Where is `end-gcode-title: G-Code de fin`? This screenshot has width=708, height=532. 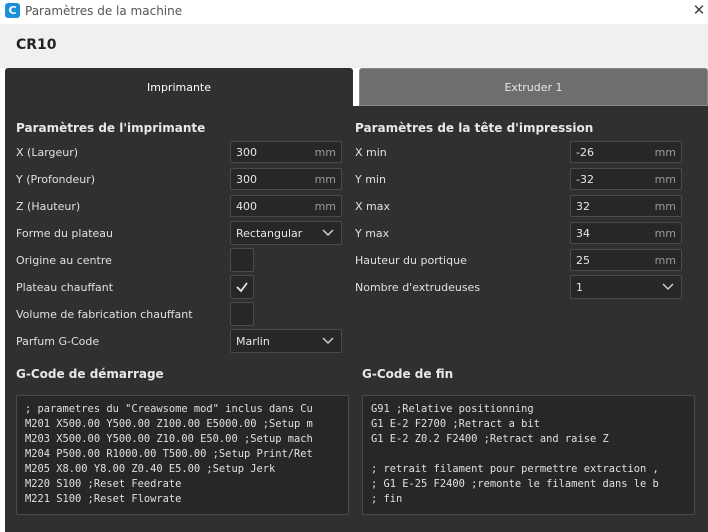 end-gcode-title: G-Code de fin is located at coordinates (408, 374).